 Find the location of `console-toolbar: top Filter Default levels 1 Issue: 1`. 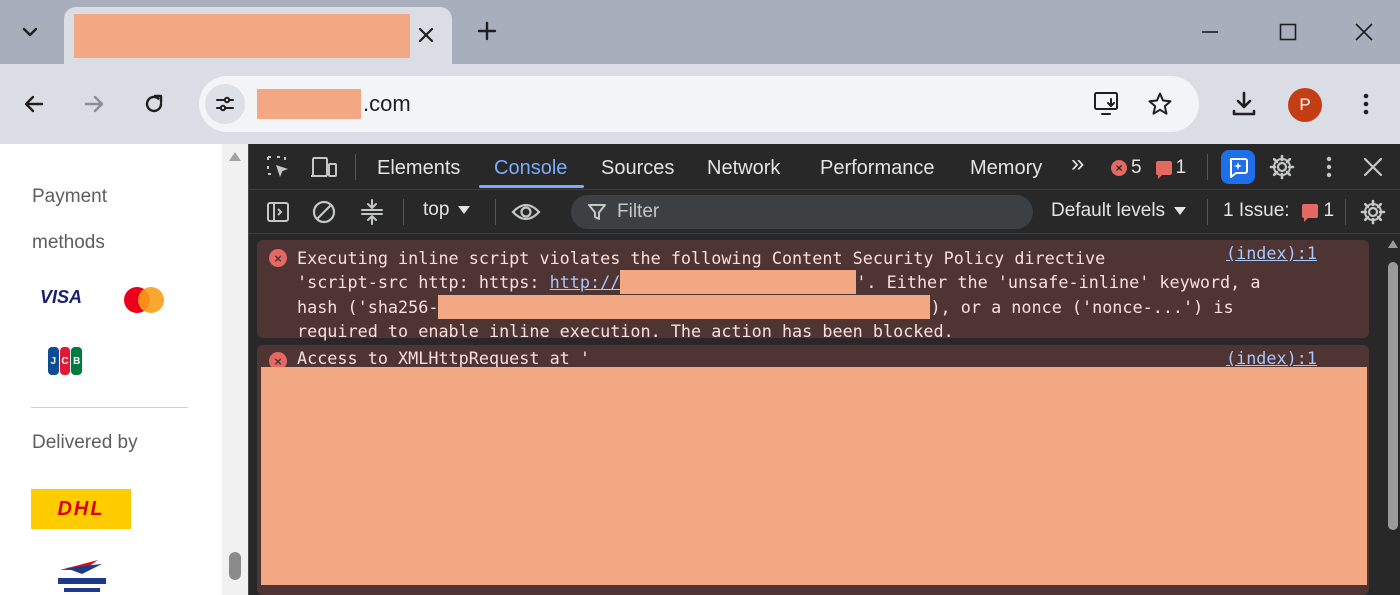

console-toolbar: top Filter Default levels 1 Issue: 1 is located at coordinates (824, 212).